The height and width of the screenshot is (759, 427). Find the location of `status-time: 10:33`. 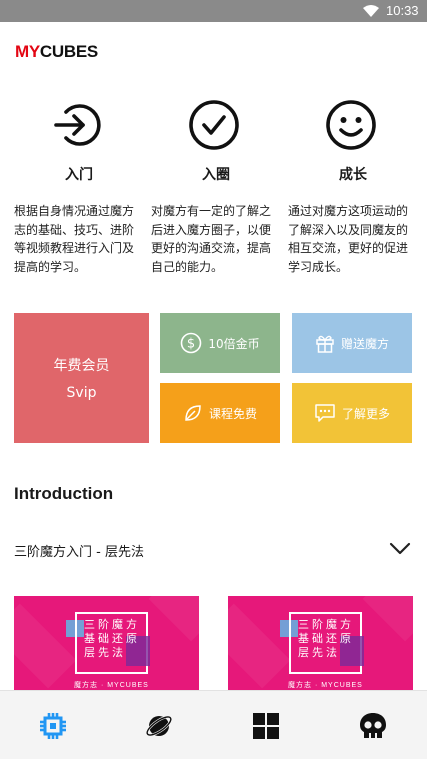

status-time: 10:33 is located at coordinates (402, 10).